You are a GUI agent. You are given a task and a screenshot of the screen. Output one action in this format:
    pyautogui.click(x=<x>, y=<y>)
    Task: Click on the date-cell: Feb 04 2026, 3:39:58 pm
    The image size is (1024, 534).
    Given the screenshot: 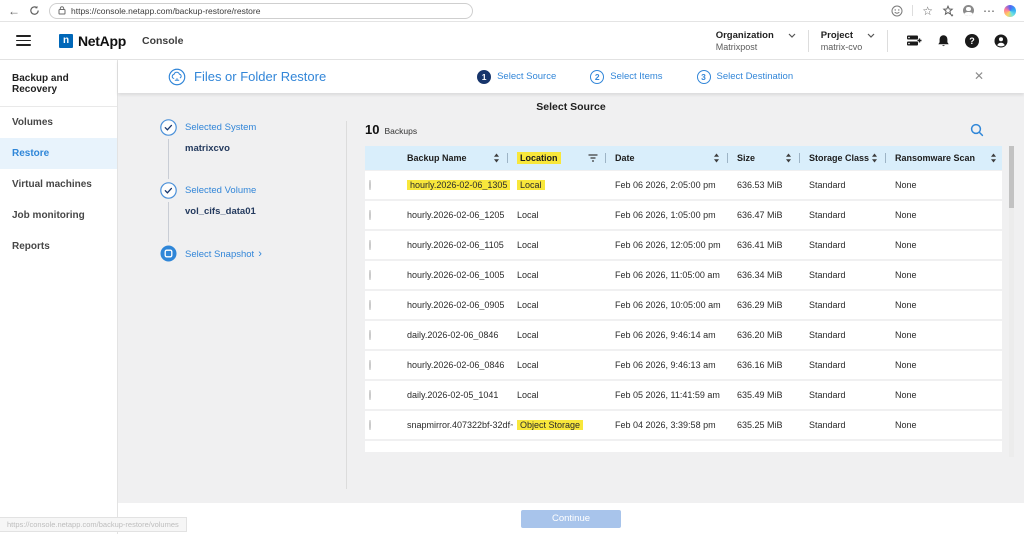 What is the action you would take?
    pyautogui.click(x=665, y=425)
    